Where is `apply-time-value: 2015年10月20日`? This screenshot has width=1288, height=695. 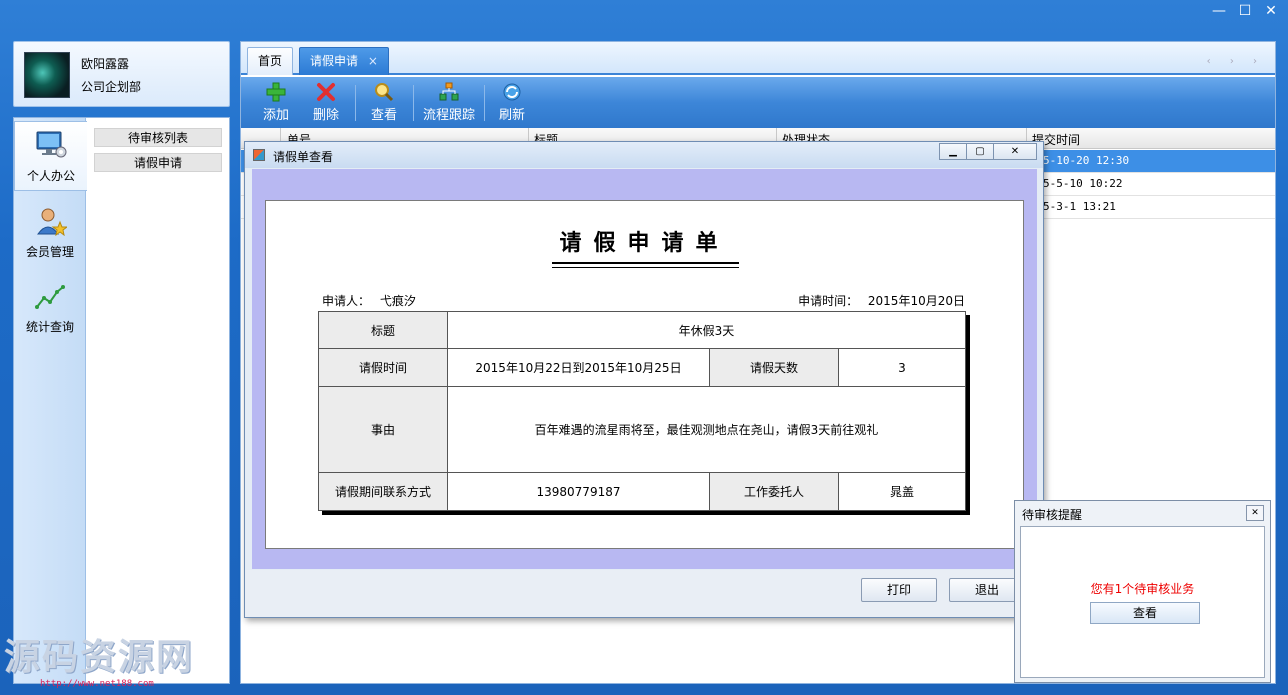 apply-time-value: 2015年10月20日 is located at coordinates (916, 301).